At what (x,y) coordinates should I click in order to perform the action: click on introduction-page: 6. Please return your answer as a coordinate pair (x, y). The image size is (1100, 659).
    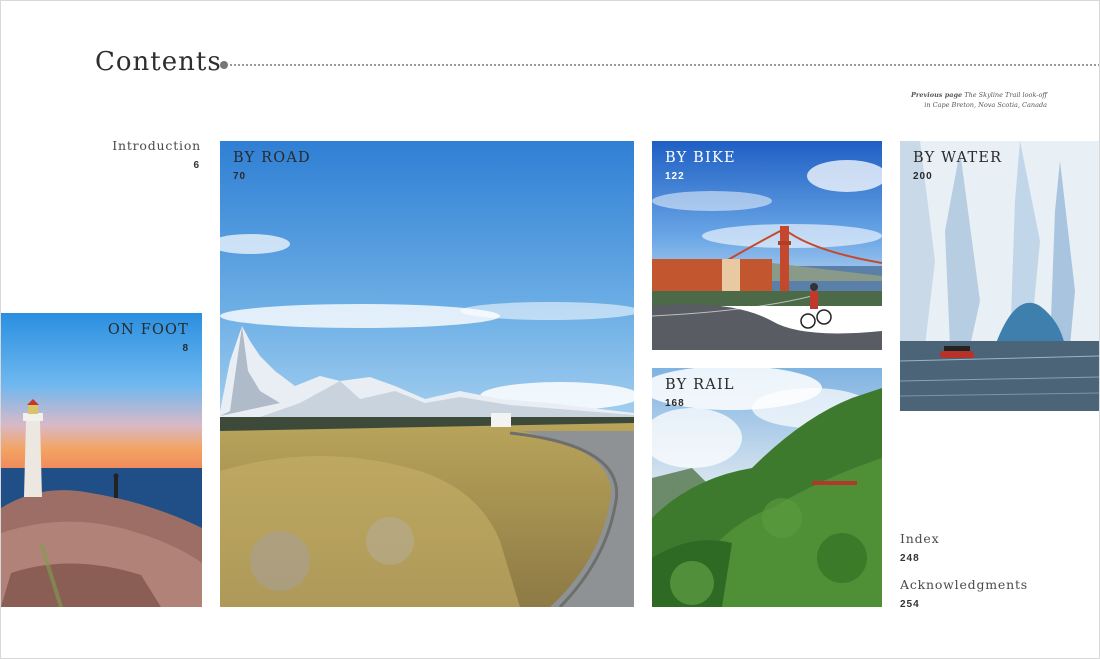
    Looking at the image, I should click on (196, 165).